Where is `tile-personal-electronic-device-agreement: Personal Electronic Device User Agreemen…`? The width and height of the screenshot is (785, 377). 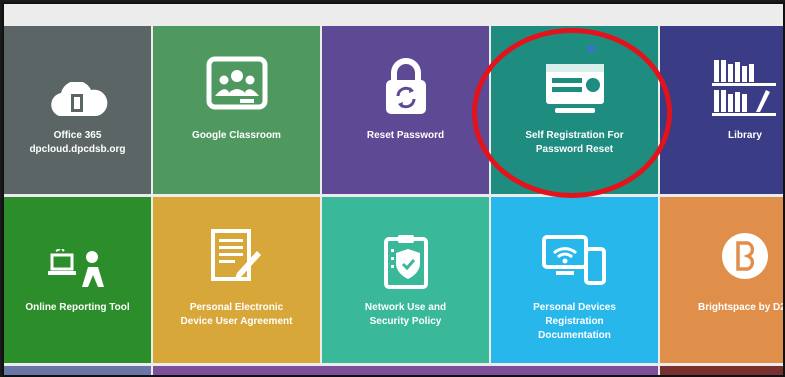 tile-personal-electronic-device-agreement: Personal Electronic Device User Agreemen… is located at coordinates (236, 280).